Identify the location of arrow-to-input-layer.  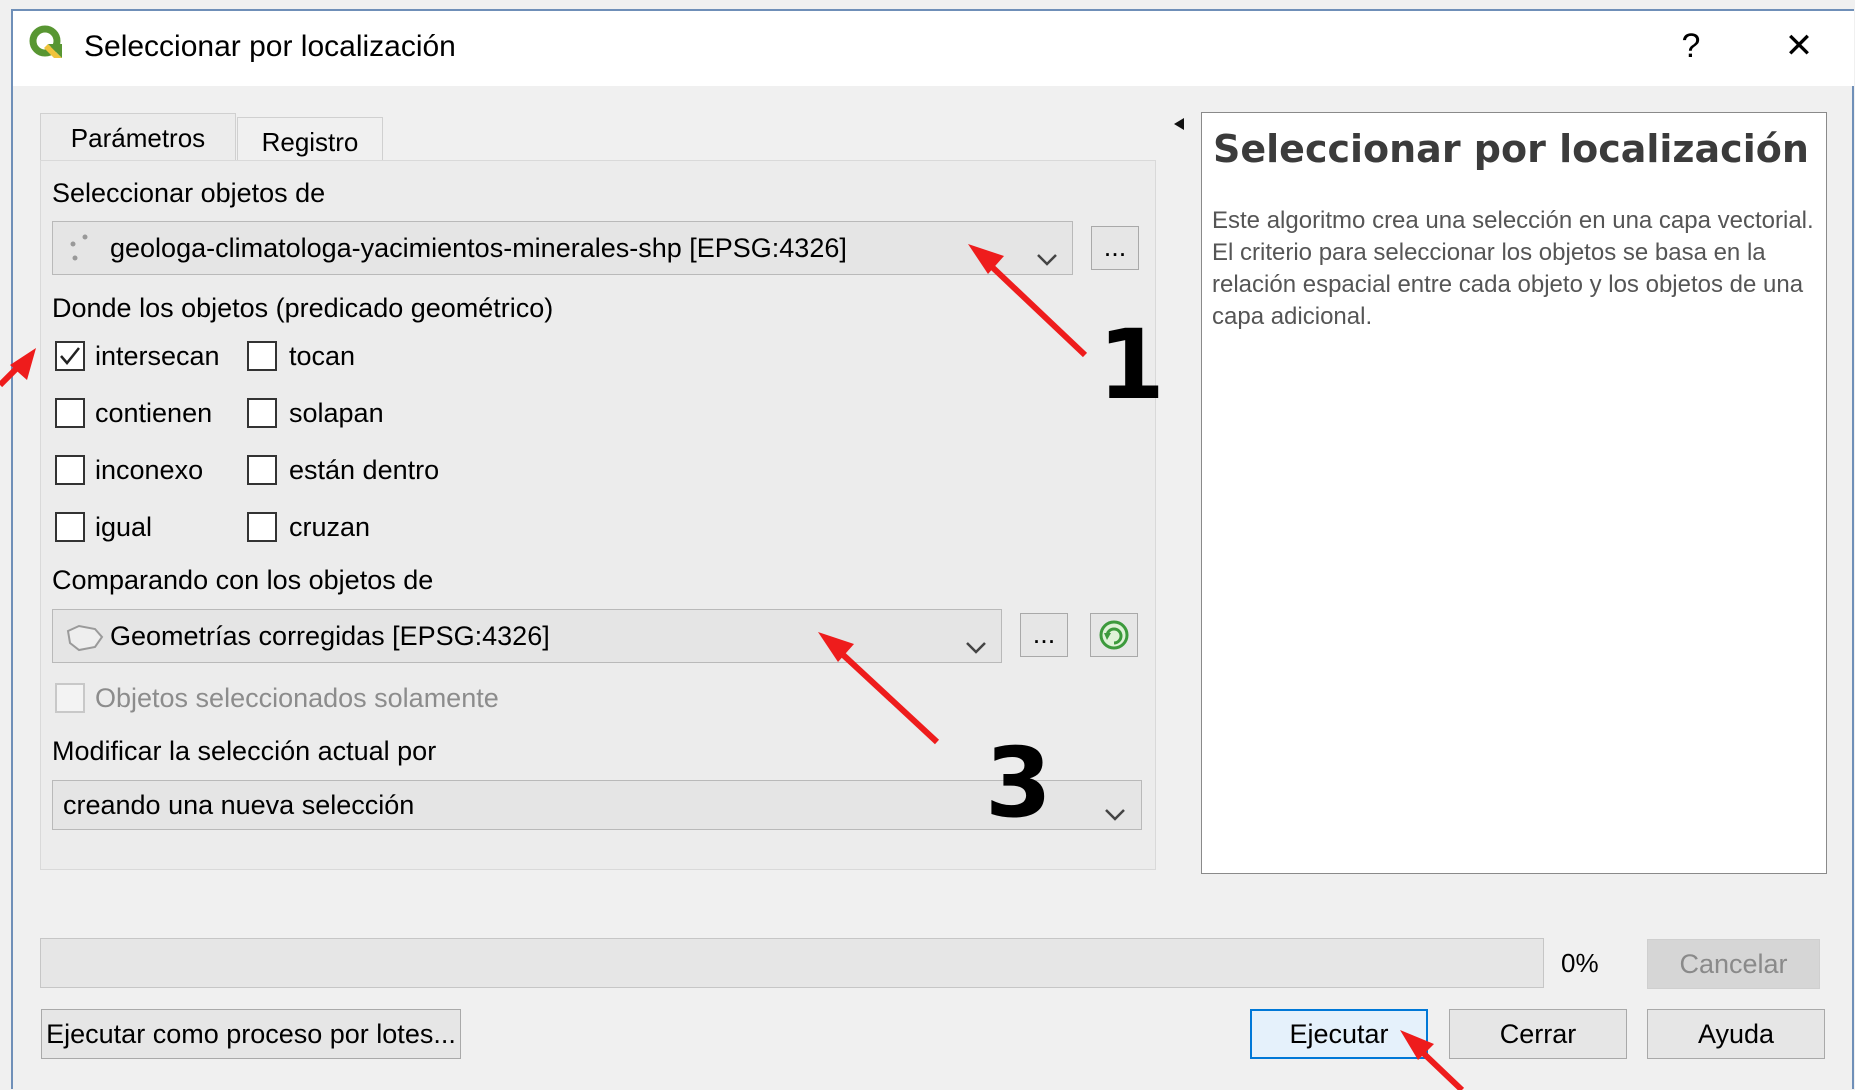
(1028, 301).